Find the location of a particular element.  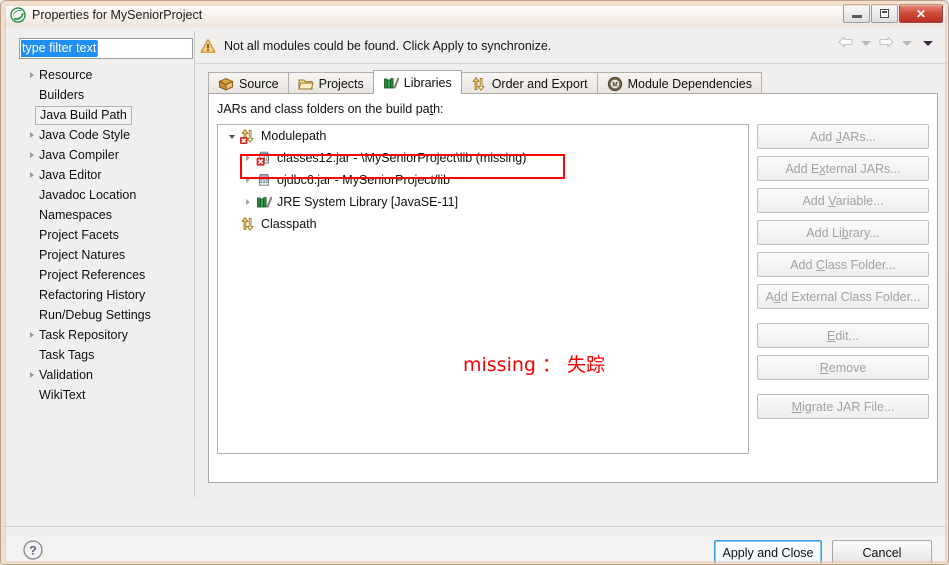

sidebar-item-task-tags: Task Tags is located at coordinates (106, 355).